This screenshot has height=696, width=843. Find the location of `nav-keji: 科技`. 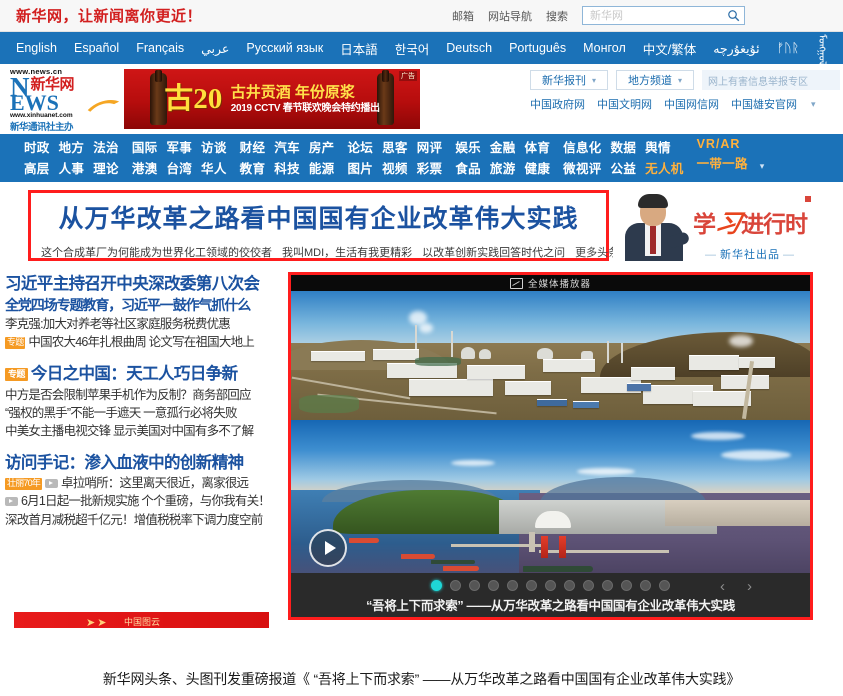

nav-keji: 科技 is located at coordinates (287, 167).